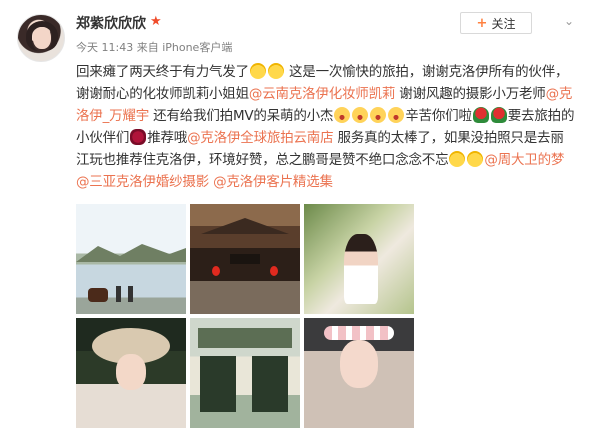 Image resolution: width=590 pixels, height=433 pixels. I want to click on follow-button: + 关注, so click(496, 23).